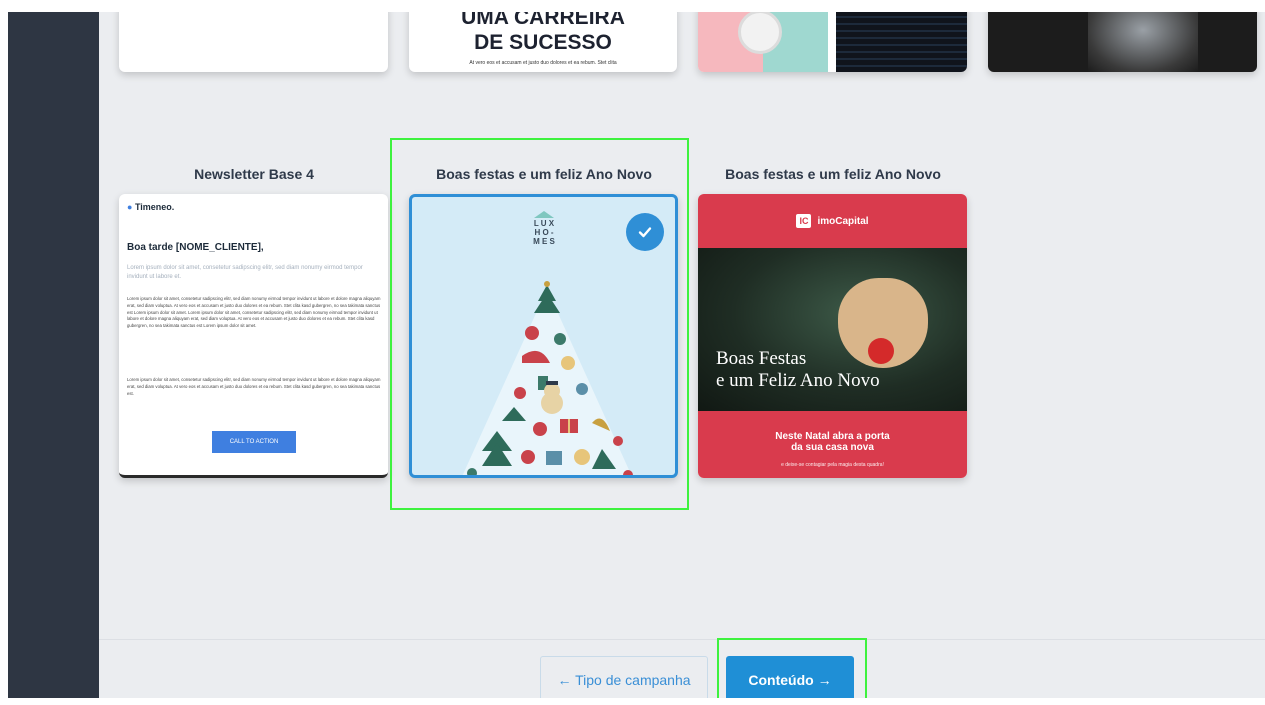 The image size is (1265, 705). I want to click on imocapital-headline-line2: e um Feliz Ano Novo, so click(798, 380).